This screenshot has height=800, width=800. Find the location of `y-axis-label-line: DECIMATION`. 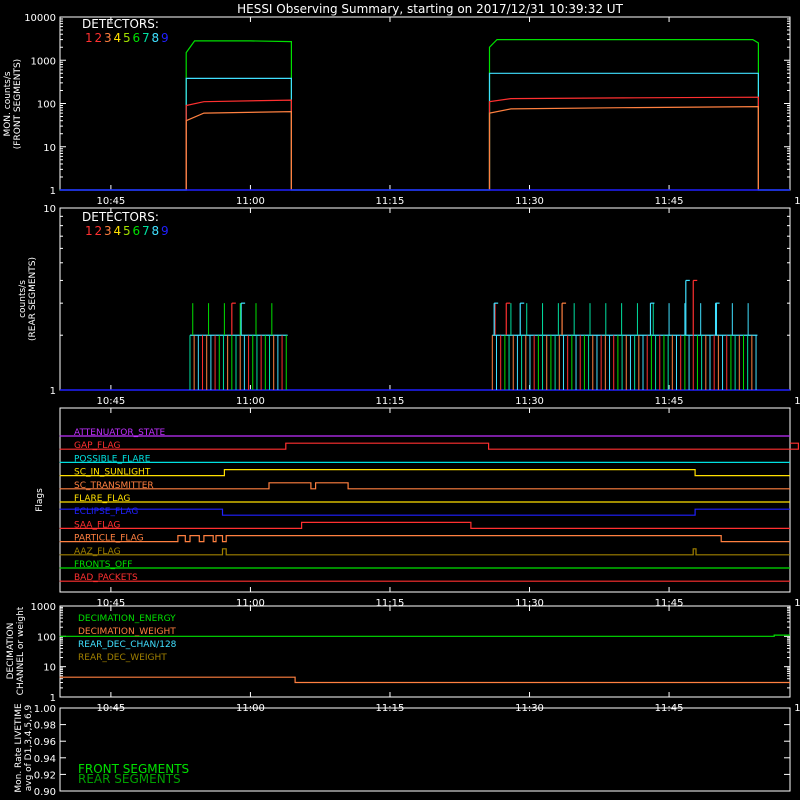

y-axis-label-line: DECIMATION is located at coordinates (11, 651).